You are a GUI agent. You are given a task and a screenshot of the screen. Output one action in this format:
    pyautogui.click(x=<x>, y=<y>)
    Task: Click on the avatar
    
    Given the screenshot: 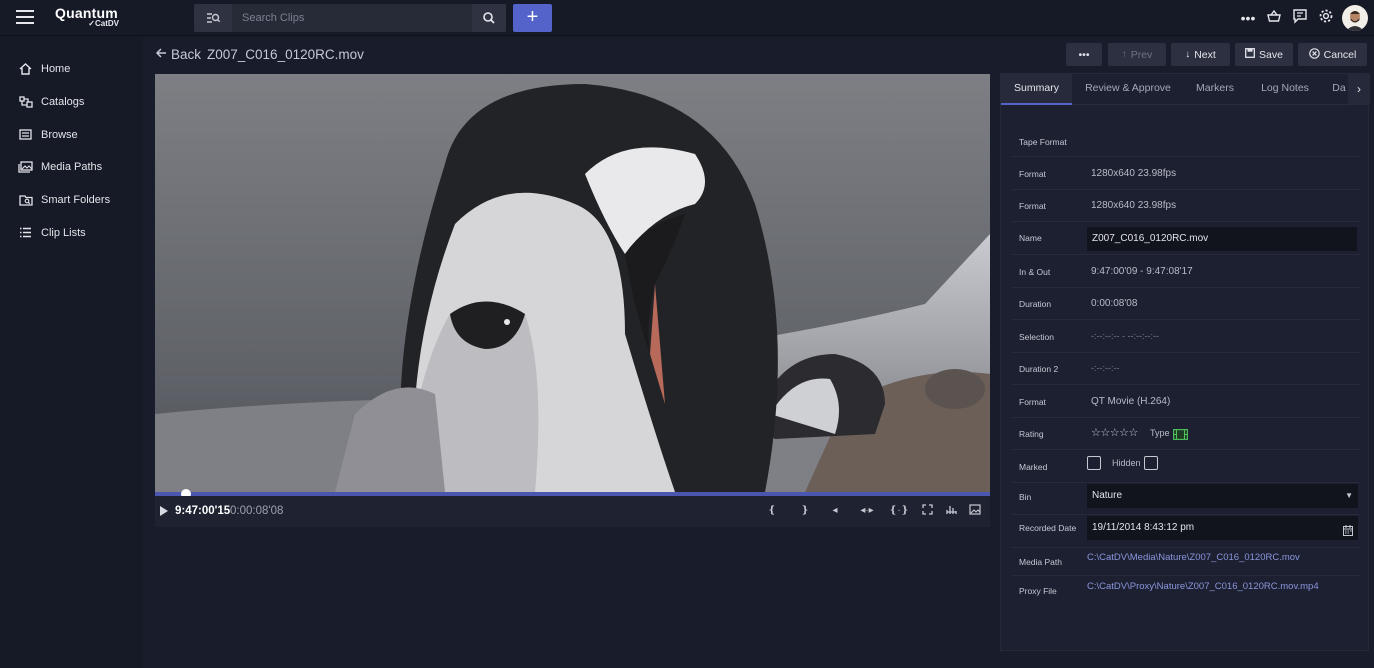 What is the action you would take?
    pyautogui.click(x=1355, y=18)
    